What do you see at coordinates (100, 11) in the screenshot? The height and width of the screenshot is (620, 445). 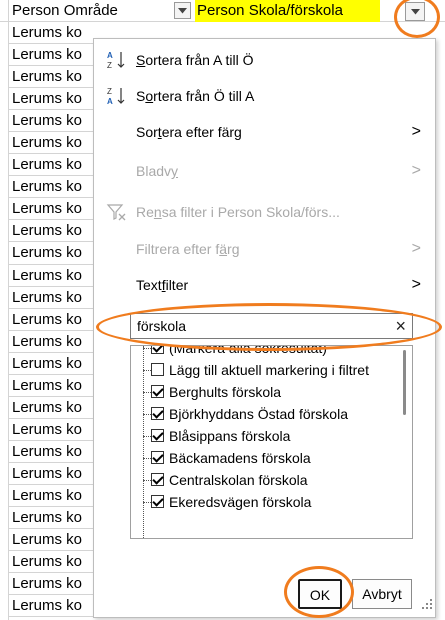 I see `header-cell-person-omrade: Person Område` at bounding box center [100, 11].